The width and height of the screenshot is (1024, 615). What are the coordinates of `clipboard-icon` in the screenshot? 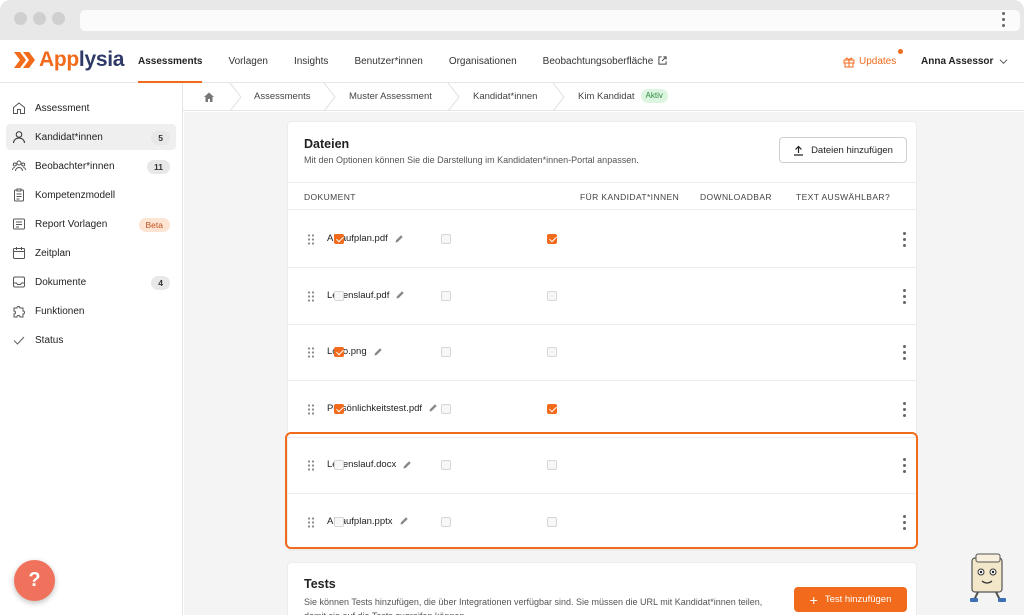 It's located at (19, 195).